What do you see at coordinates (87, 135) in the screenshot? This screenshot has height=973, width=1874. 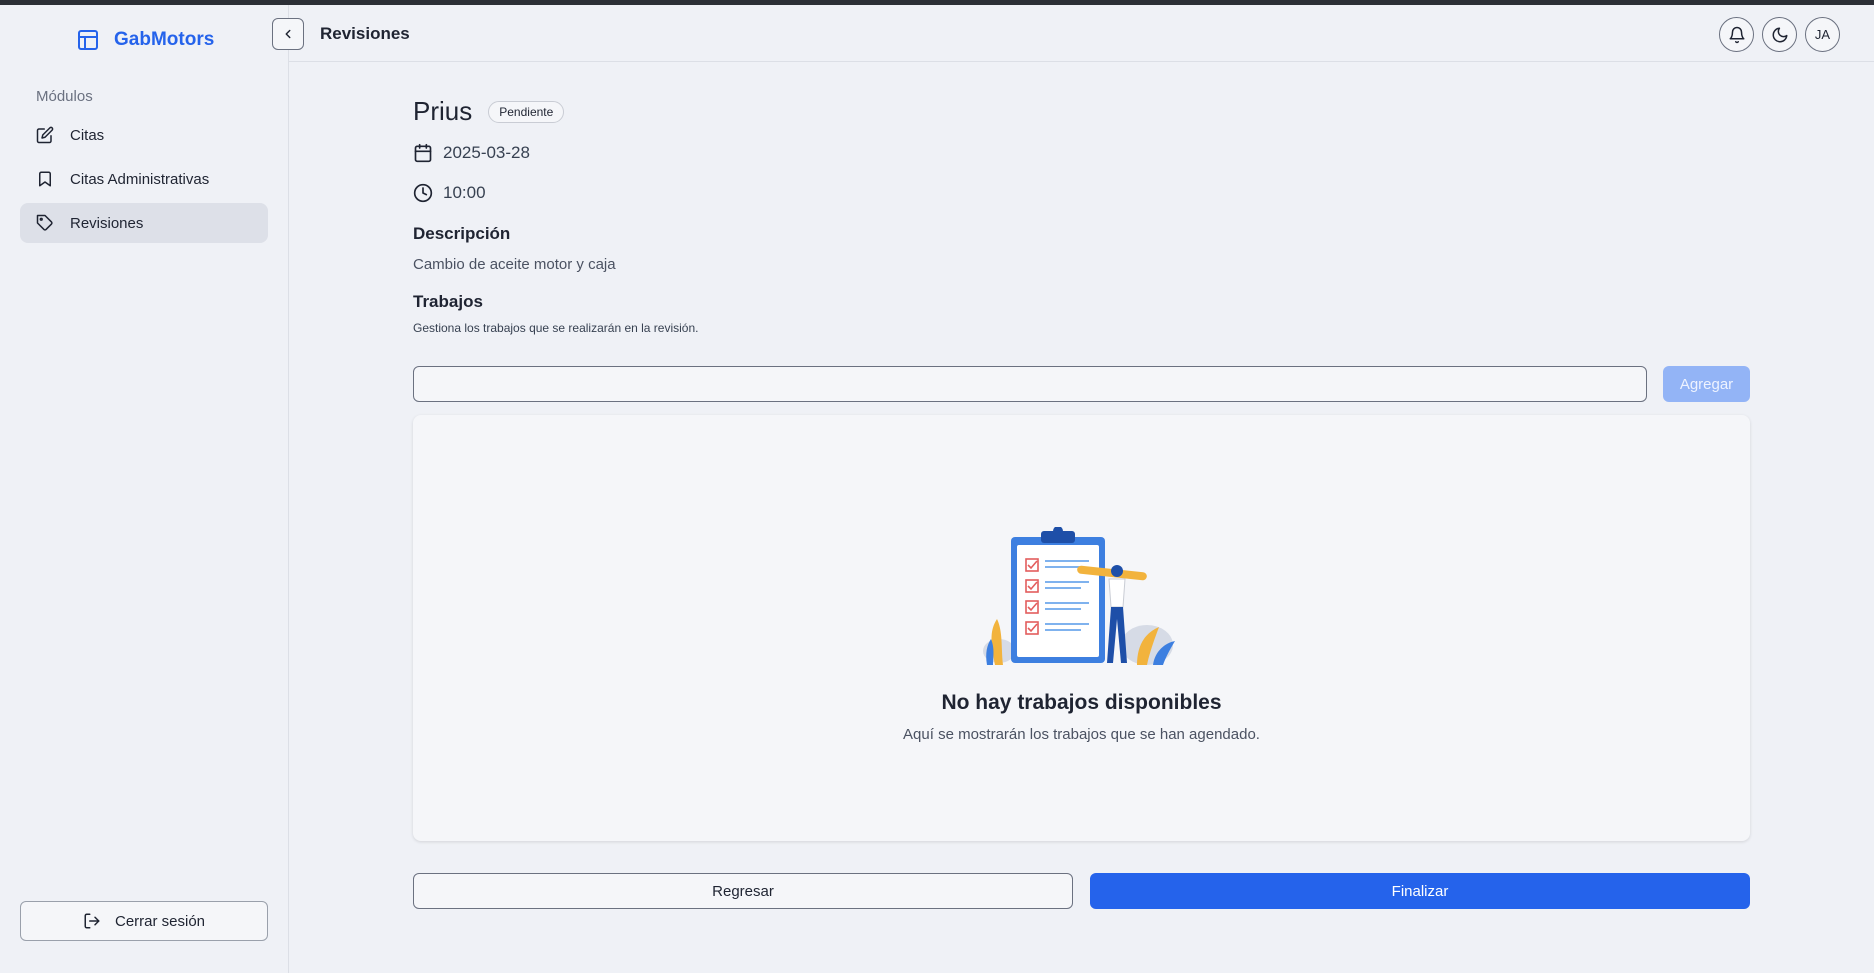 I see `sidebar-item-label: Citas` at bounding box center [87, 135].